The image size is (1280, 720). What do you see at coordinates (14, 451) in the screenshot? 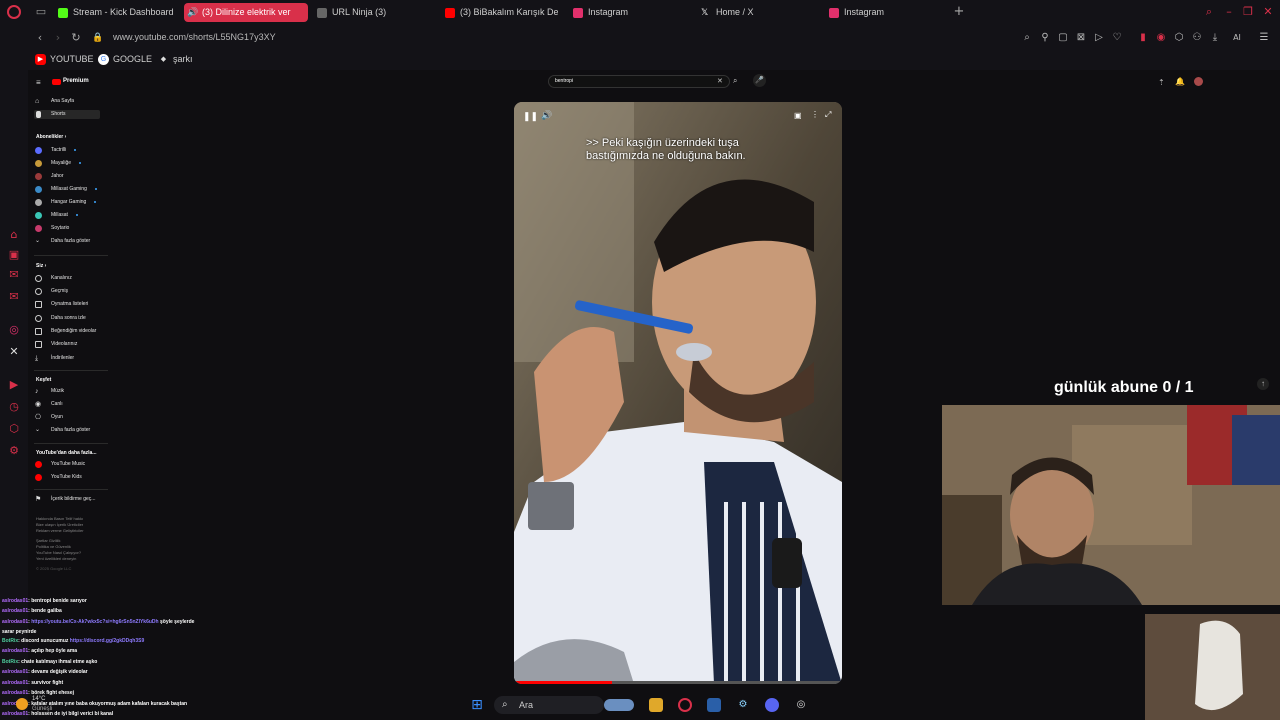
I see `settings-icon: ⚙` at bounding box center [14, 451].